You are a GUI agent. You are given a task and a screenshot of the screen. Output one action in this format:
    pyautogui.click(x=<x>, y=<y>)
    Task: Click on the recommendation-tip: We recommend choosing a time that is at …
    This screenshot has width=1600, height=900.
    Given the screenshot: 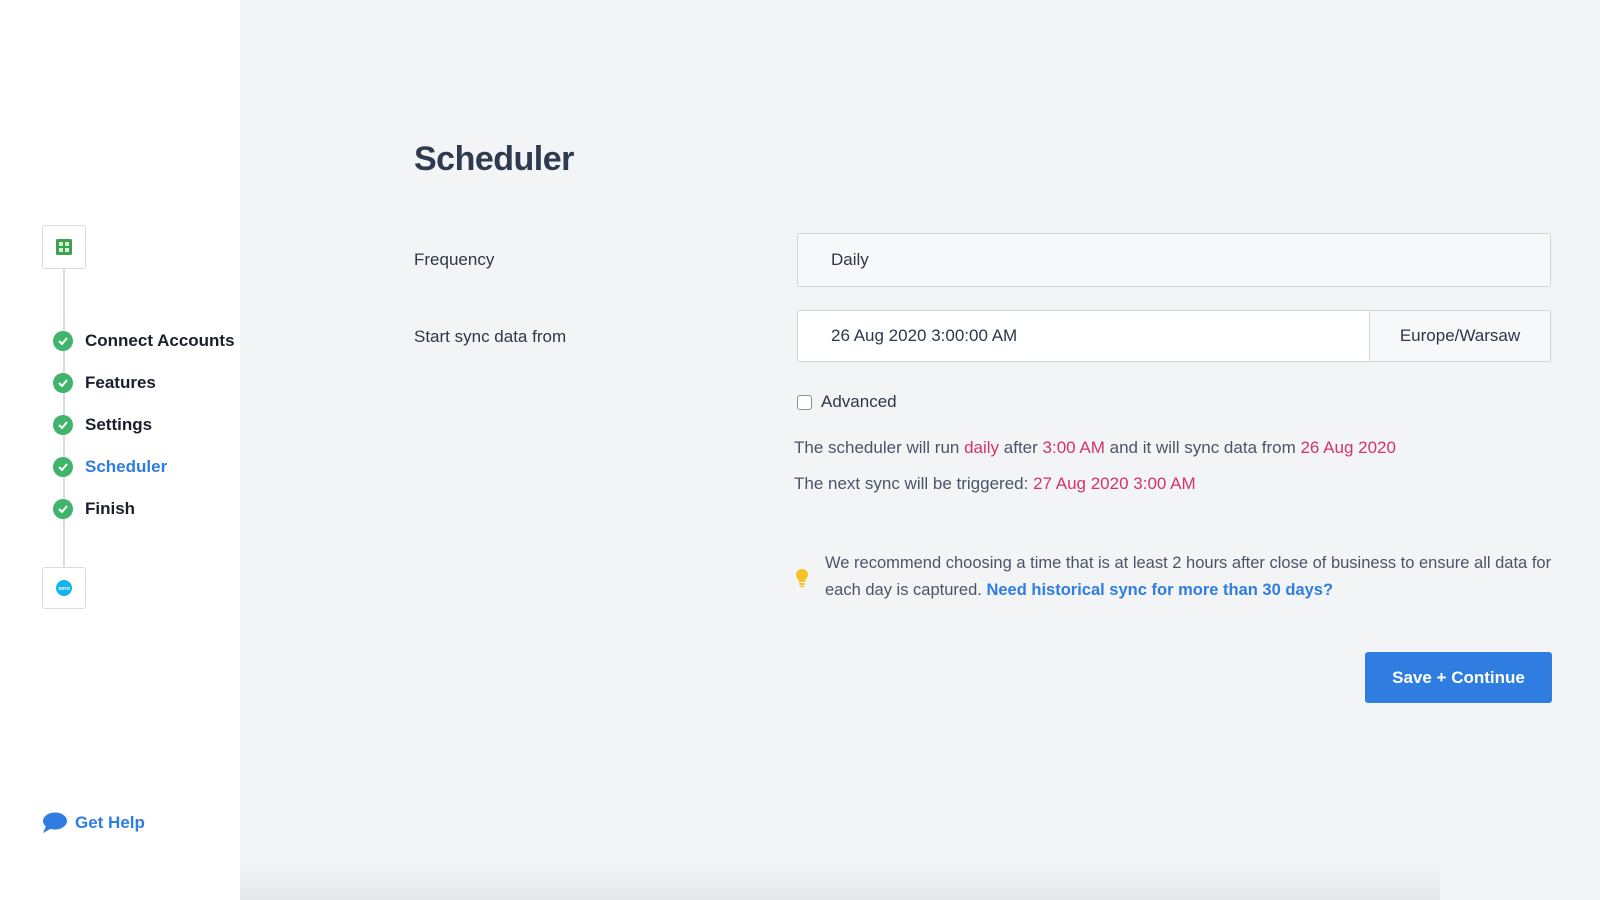 What is the action you would take?
    pyautogui.click(x=1175, y=577)
    